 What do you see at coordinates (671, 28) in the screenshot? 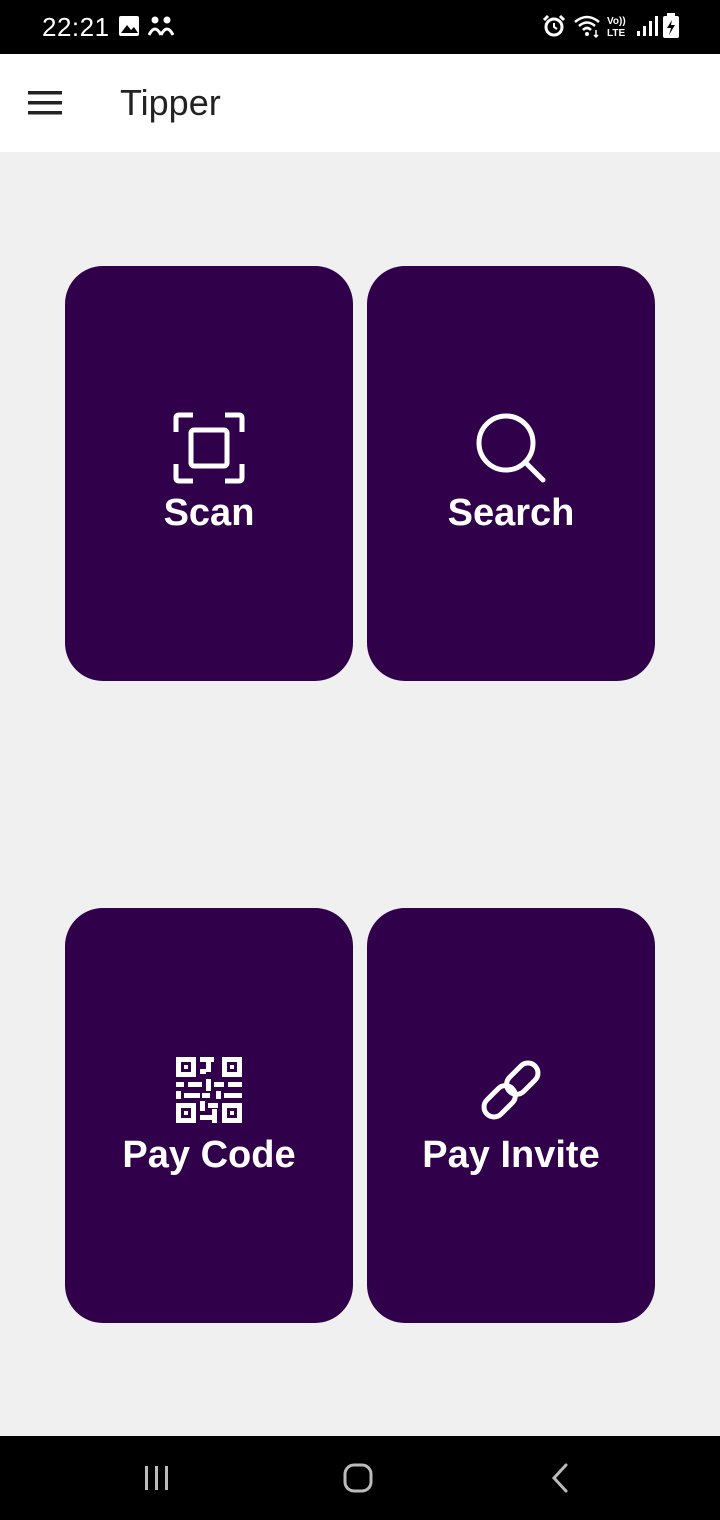
I see `battery-charging-icon` at bounding box center [671, 28].